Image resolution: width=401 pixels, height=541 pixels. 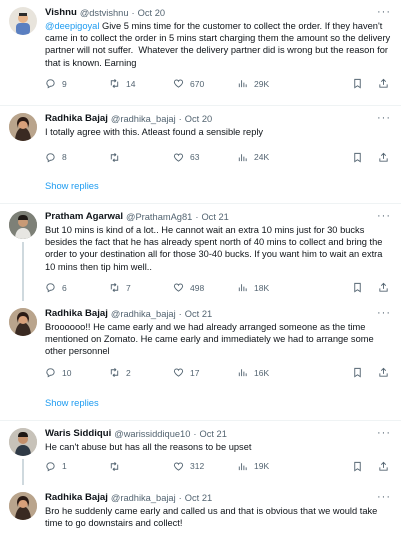 I want to click on views-count: 16K, so click(x=262, y=372).